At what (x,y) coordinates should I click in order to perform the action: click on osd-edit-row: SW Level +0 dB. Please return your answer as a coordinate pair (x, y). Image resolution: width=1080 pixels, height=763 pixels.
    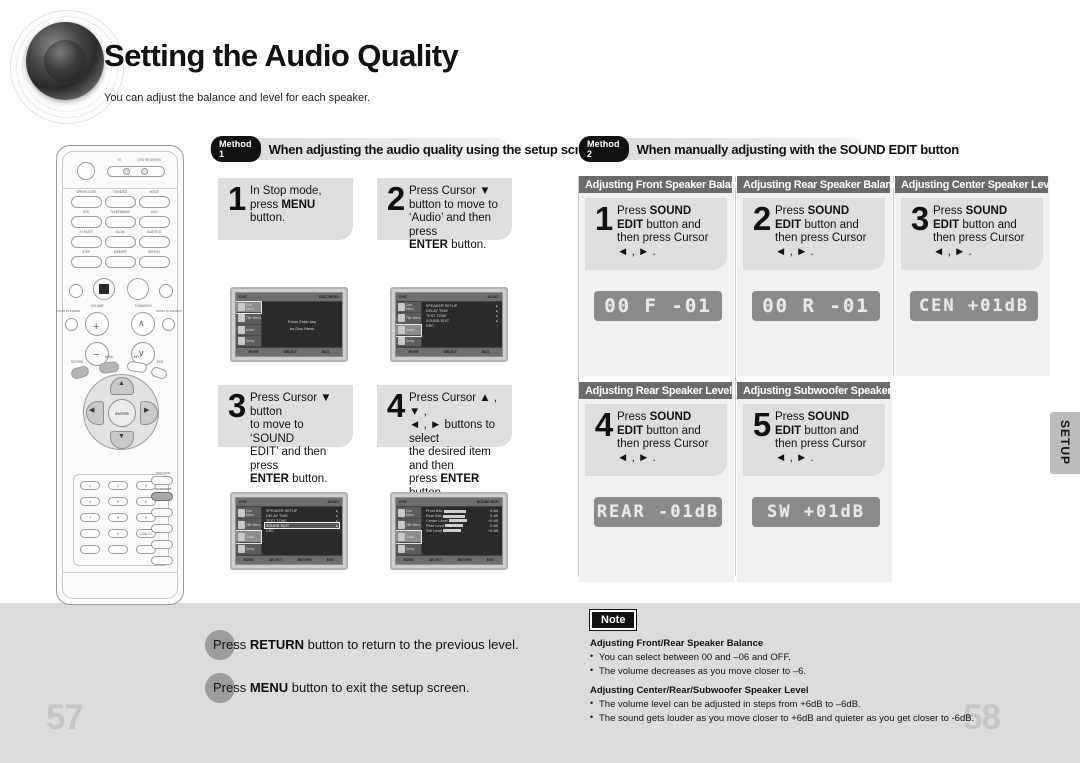
    Looking at the image, I should click on (462, 530).